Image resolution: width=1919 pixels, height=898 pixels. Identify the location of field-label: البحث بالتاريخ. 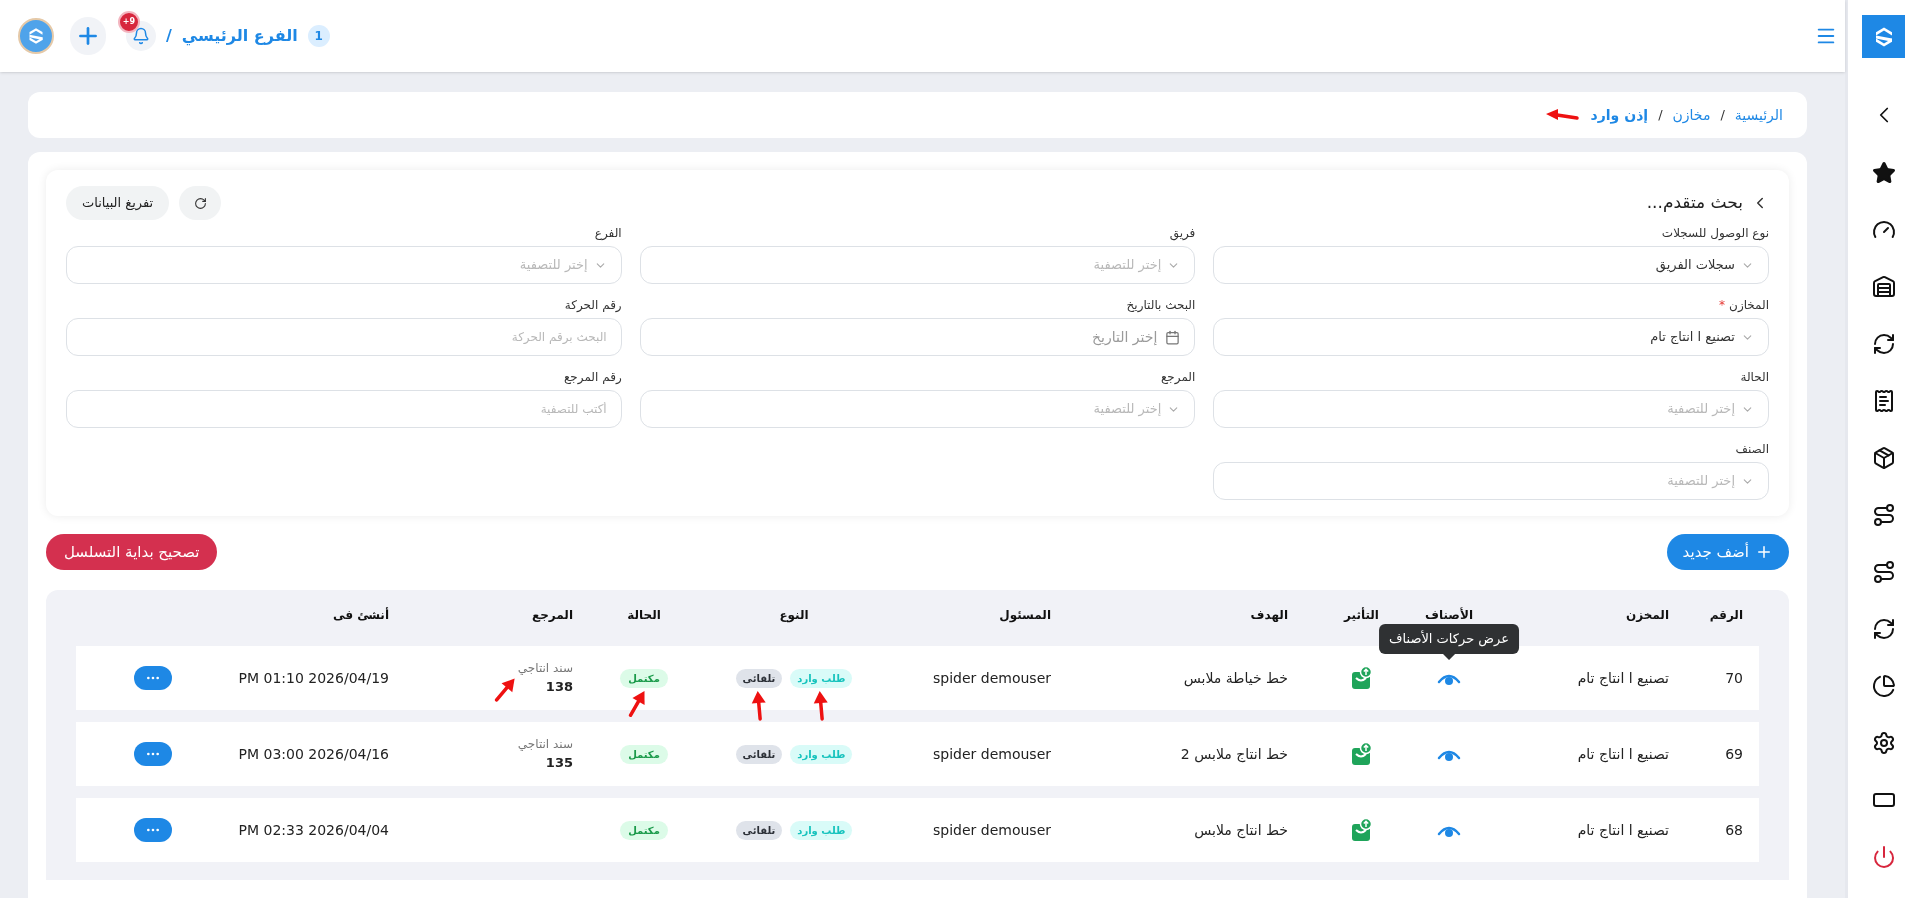
(1161, 305).